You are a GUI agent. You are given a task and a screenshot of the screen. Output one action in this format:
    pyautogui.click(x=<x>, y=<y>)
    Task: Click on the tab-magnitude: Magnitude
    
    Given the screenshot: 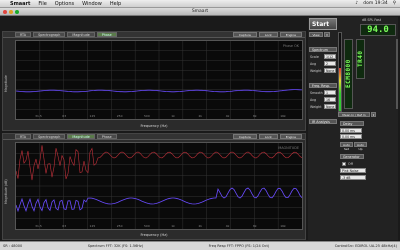 What is the action you would take?
    pyautogui.click(x=81, y=34)
    